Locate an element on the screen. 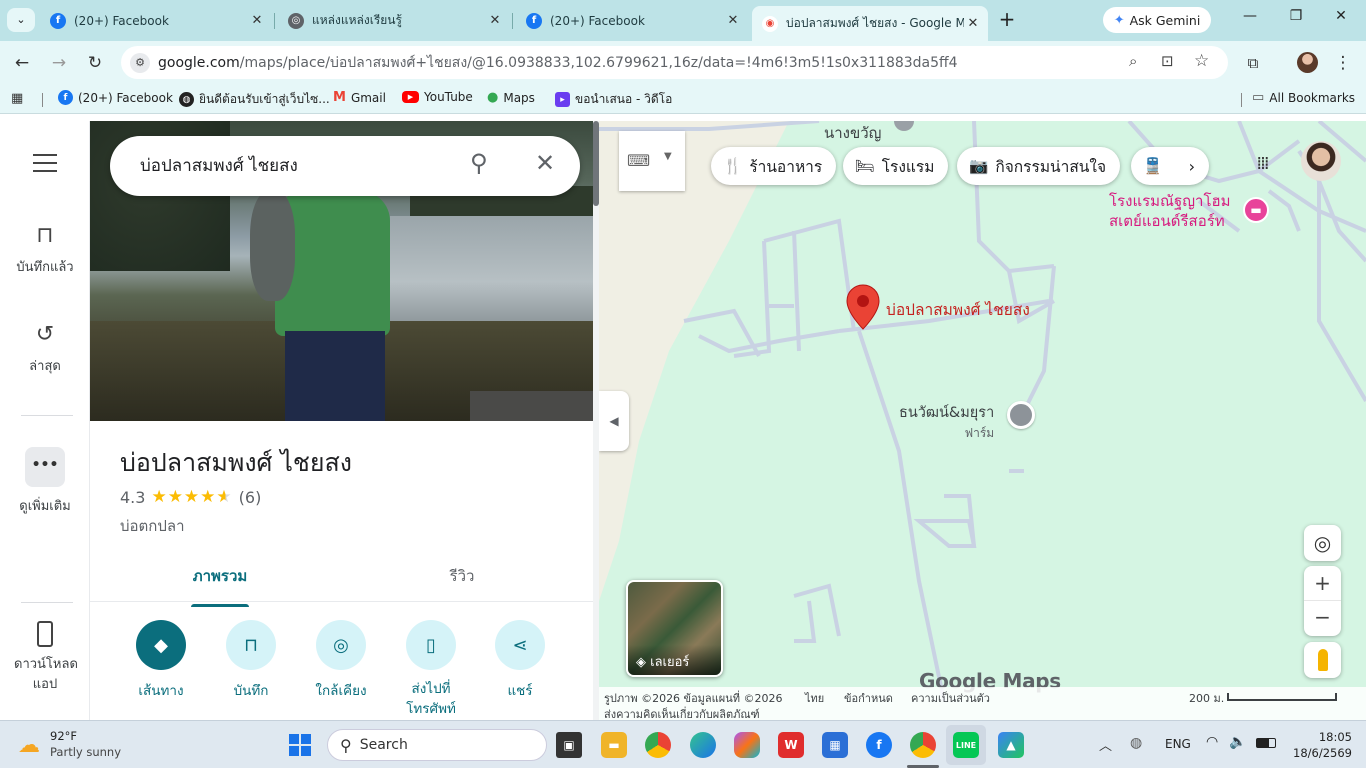  forward-icon: → is located at coordinates (59, 64).